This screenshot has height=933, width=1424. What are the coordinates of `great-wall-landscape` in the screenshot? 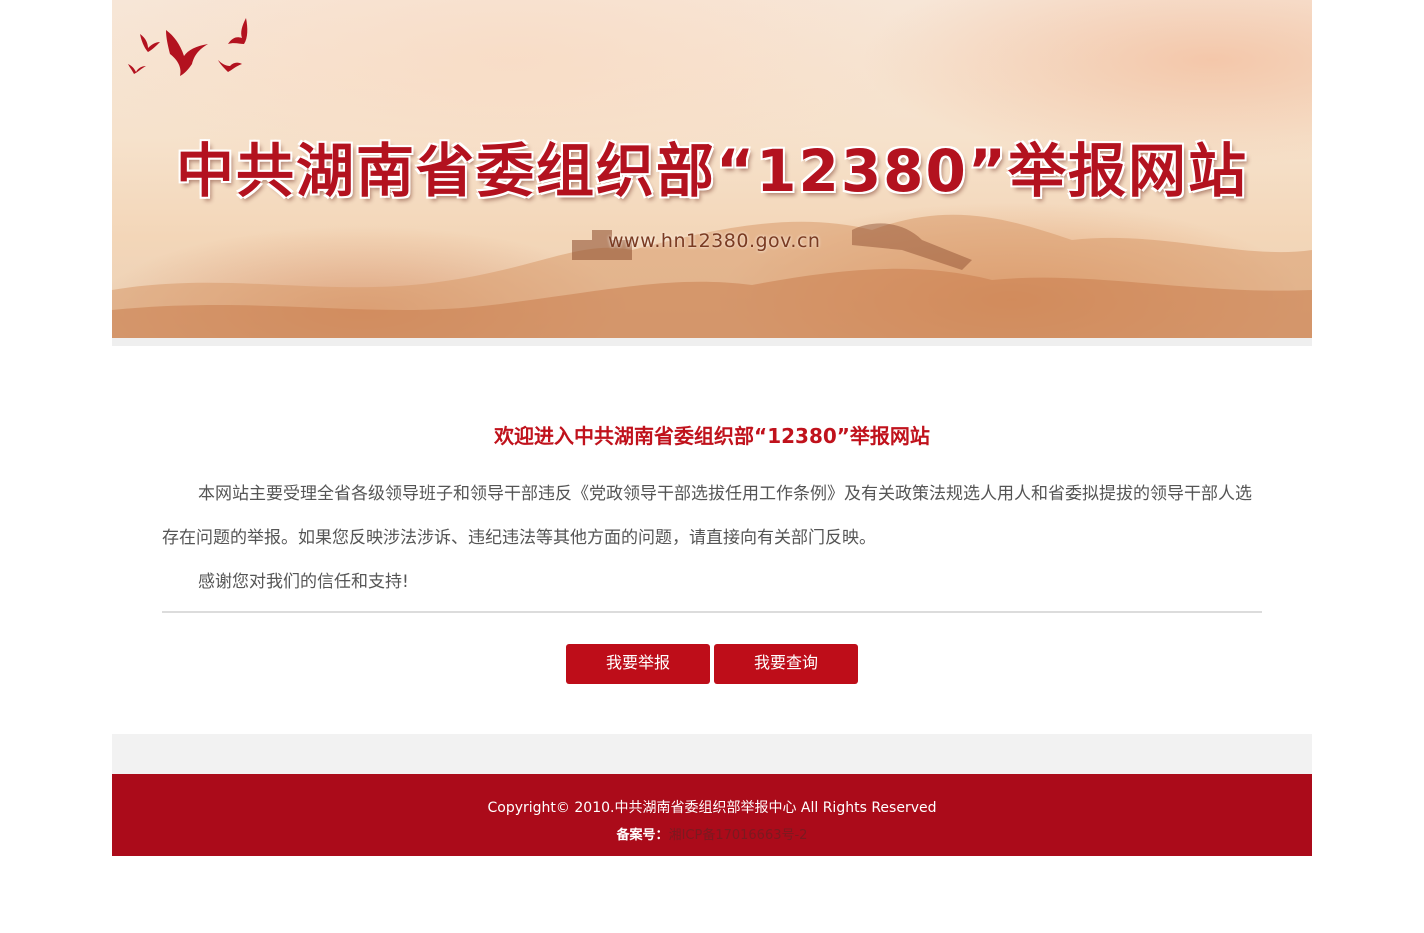 It's located at (712, 277).